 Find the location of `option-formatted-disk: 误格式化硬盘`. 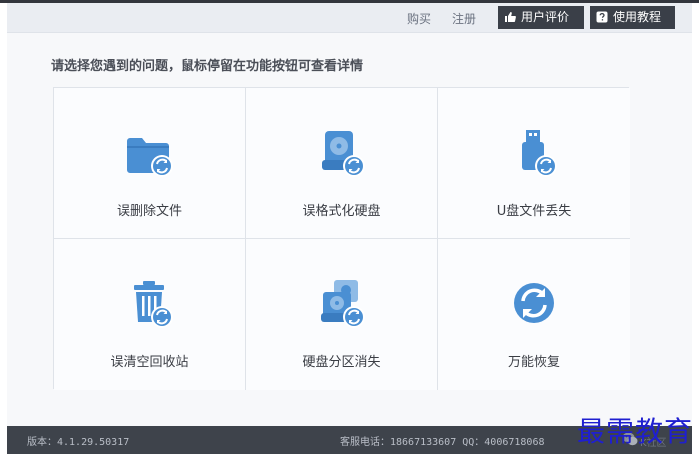

option-formatted-disk: 误格式化硬盘 is located at coordinates (342, 163).